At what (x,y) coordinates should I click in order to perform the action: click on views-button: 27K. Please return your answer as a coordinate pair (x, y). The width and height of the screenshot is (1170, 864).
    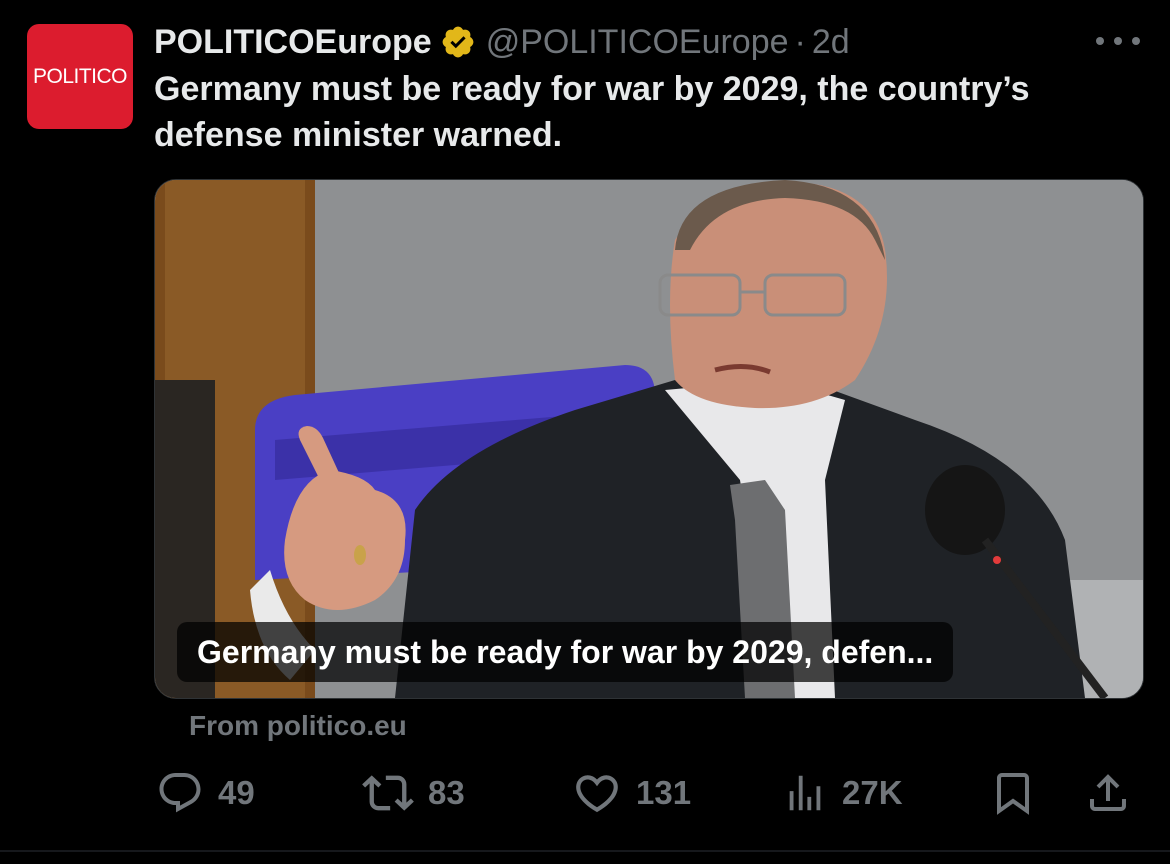
    Looking at the image, I should click on (842, 793).